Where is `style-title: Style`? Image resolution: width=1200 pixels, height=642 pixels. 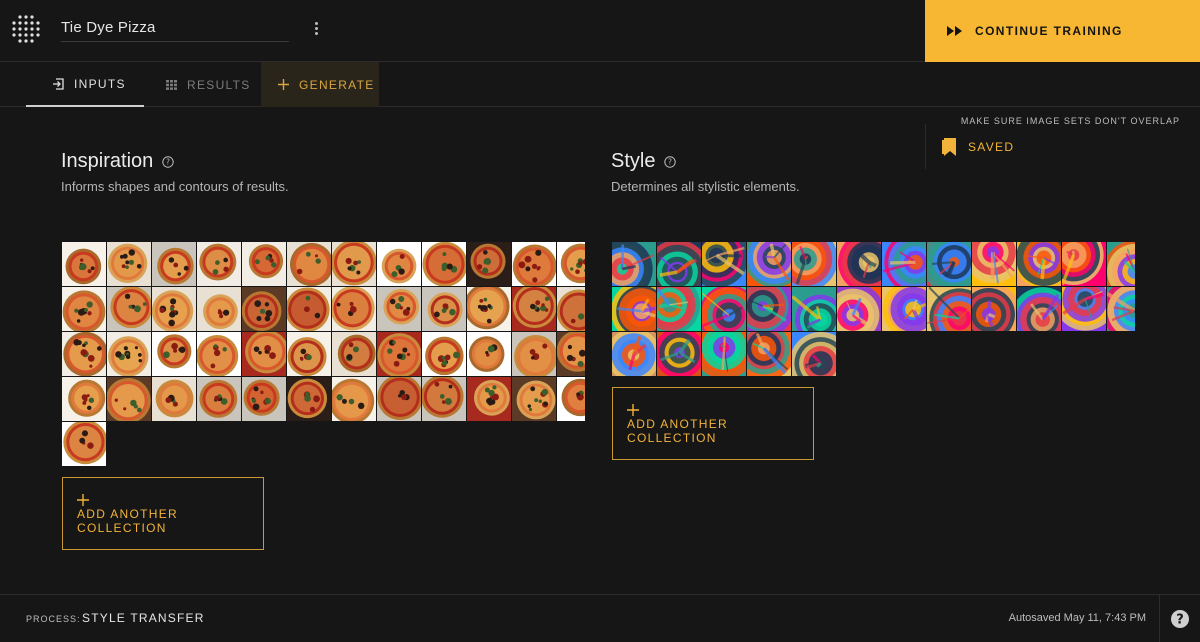 style-title: Style is located at coordinates (633, 161).